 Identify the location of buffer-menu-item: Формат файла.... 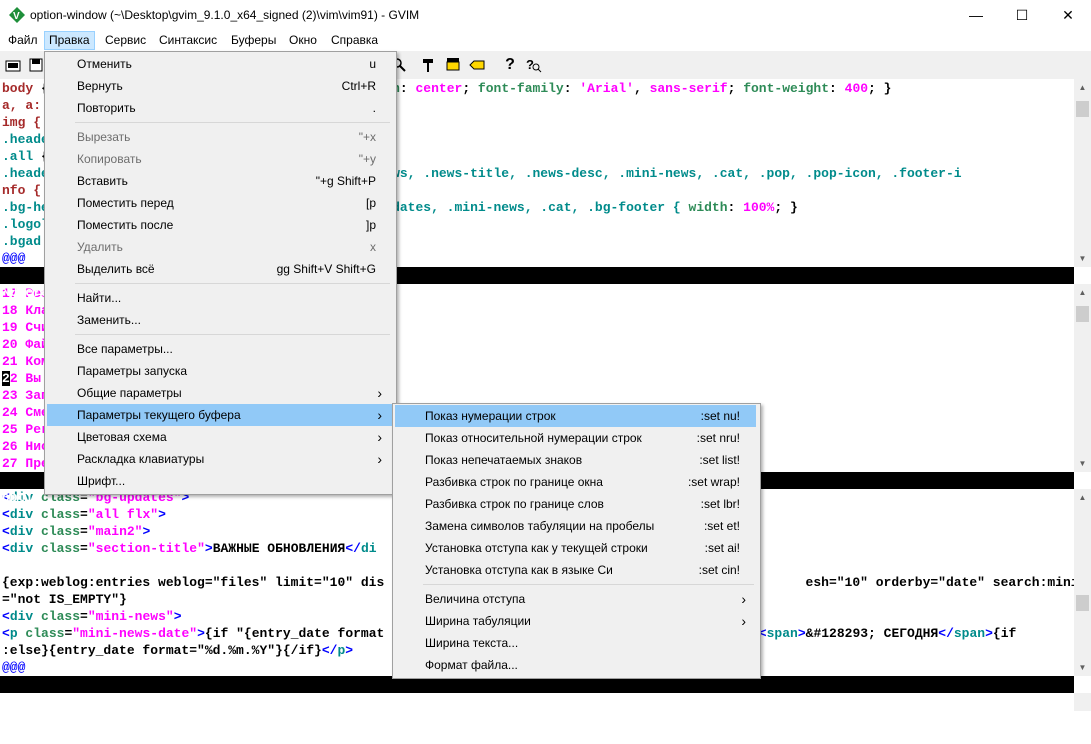
(575, 665).